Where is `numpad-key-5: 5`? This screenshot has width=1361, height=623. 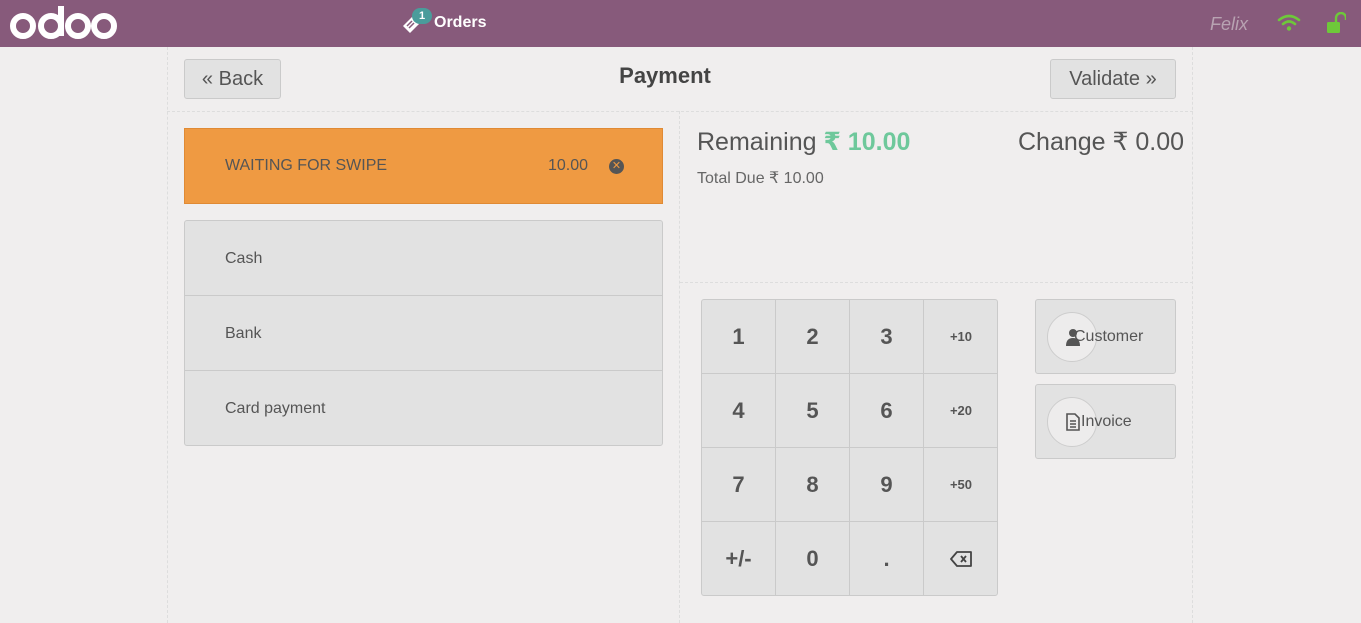 numpad-key-5: 5 is located at coordinates (813, 411).